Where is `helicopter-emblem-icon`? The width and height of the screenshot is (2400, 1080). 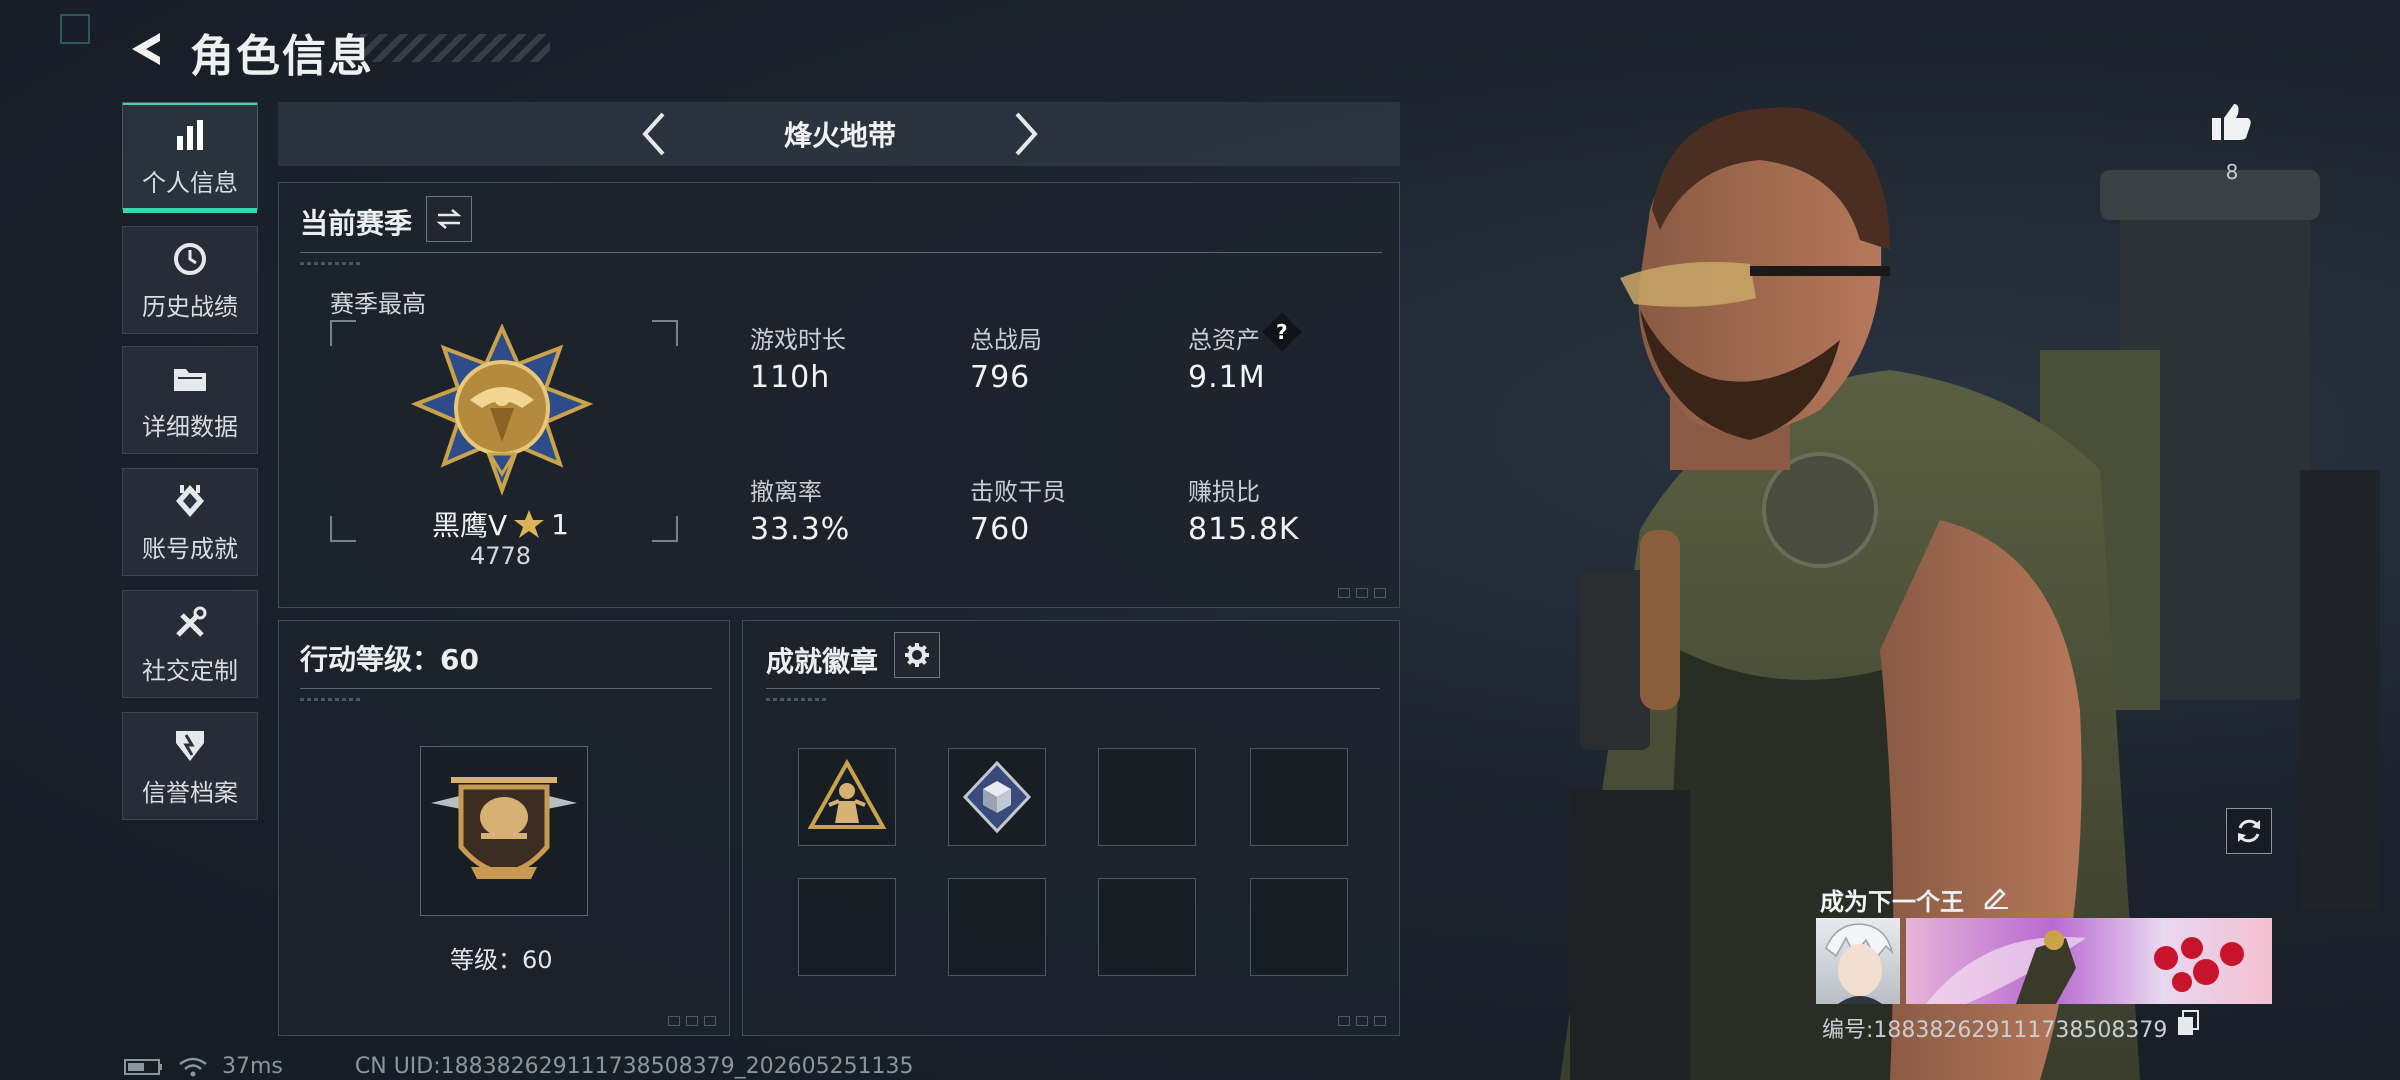
helicopter-emblem-icon is located at coordinates (504, 828).